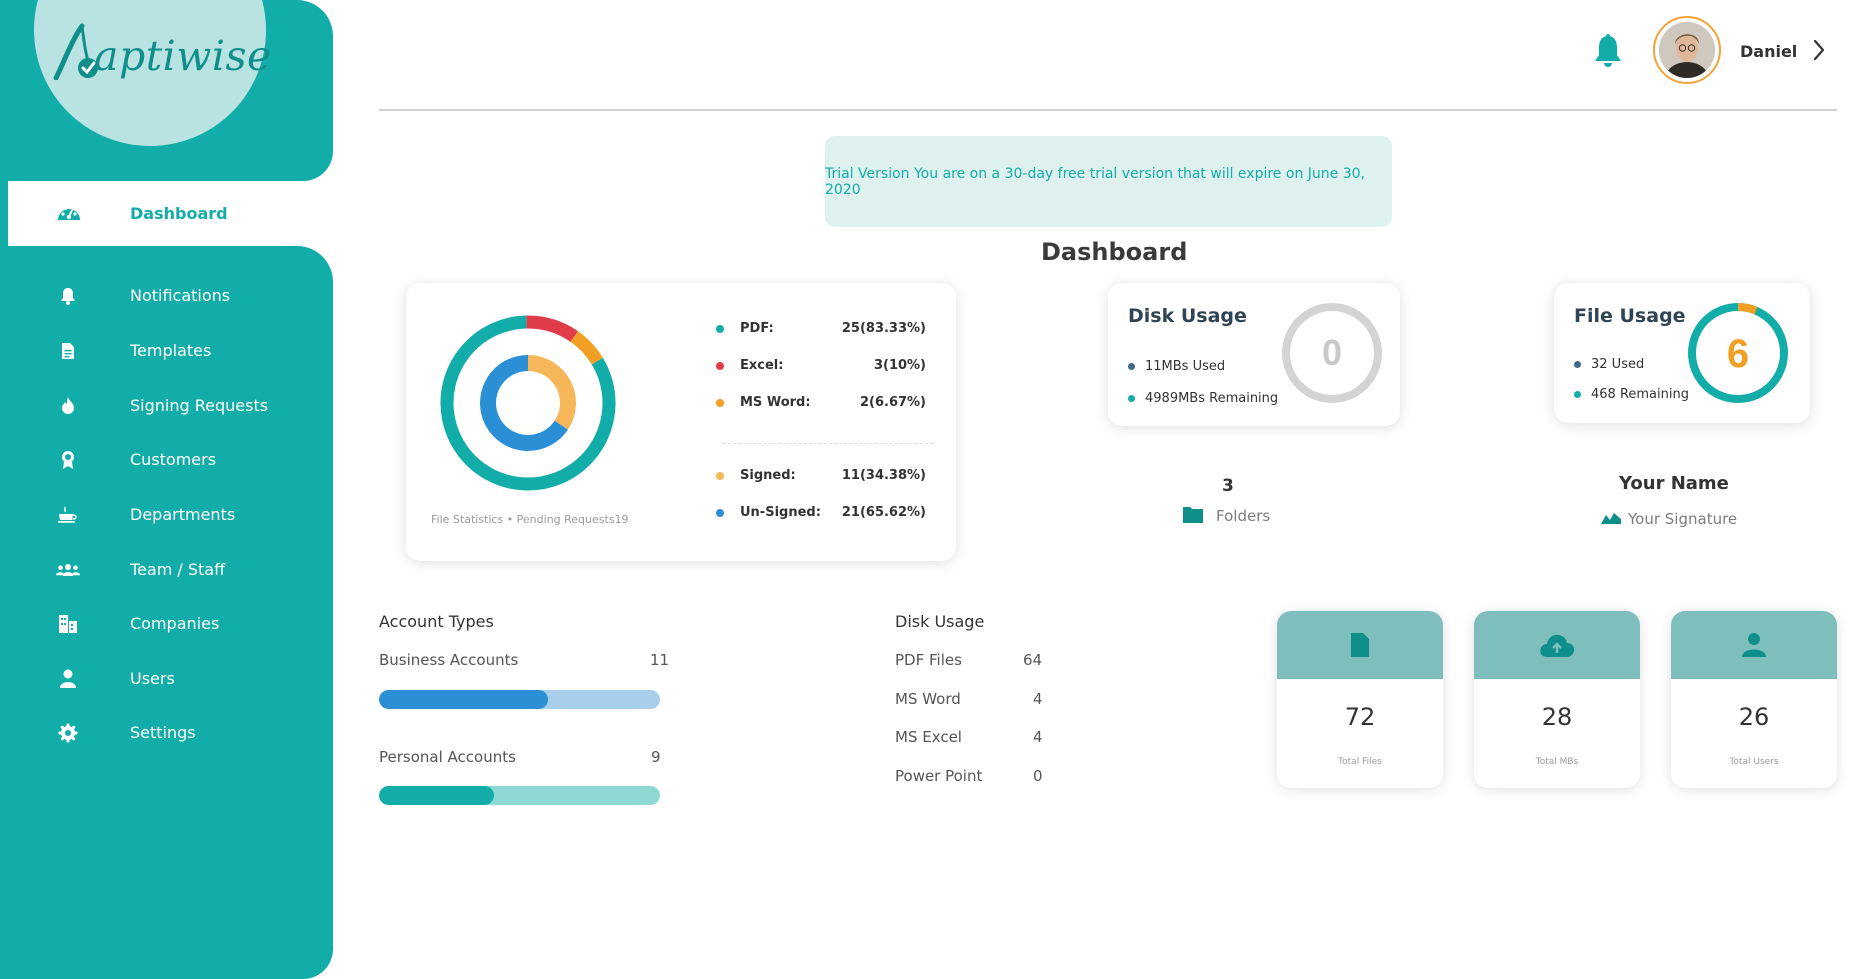 This screenshot has width=1872, height=979. I want to click on stat-name: Signed:, so click(768, 475).